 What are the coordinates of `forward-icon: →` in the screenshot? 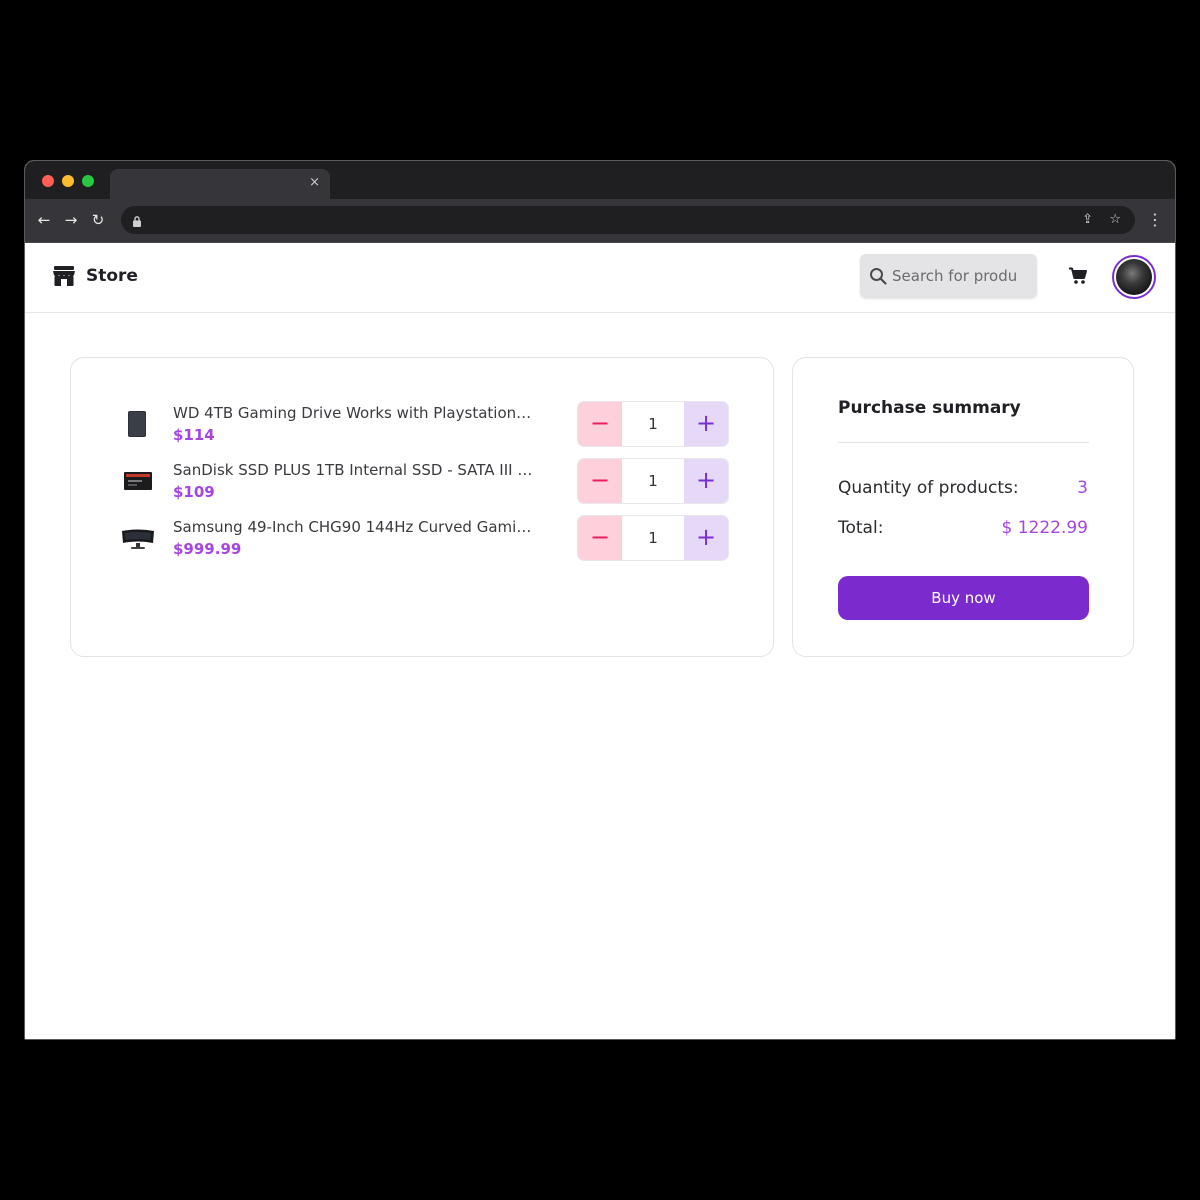 It's located at (71, 220).